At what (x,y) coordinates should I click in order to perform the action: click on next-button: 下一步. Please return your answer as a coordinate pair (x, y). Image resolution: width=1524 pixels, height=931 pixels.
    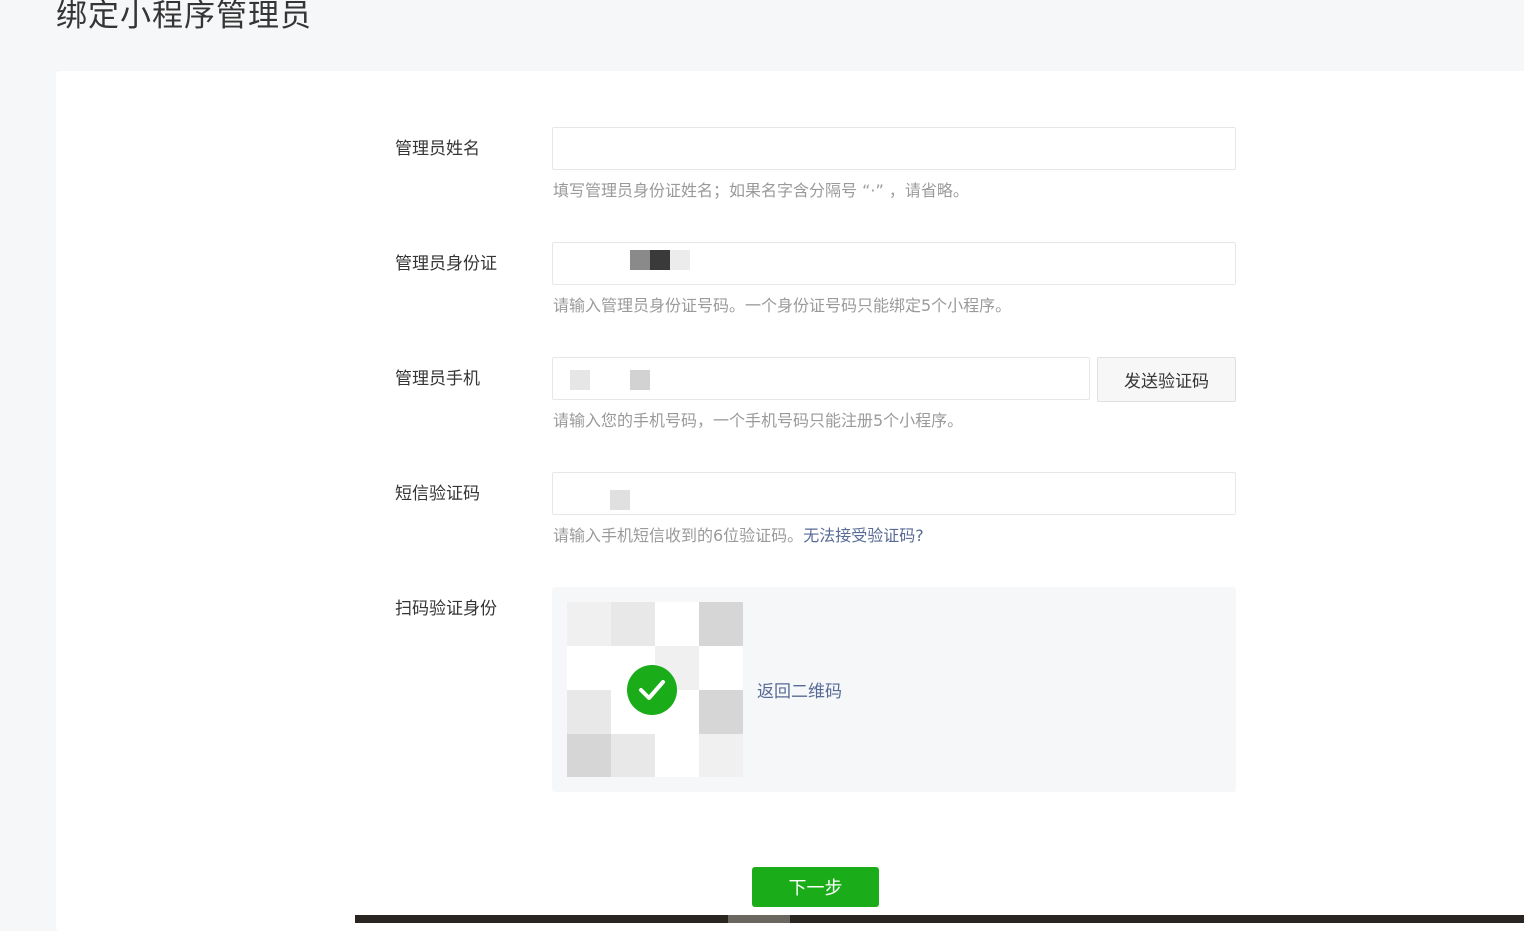
    Looking at the image, I should click on (815, 887).